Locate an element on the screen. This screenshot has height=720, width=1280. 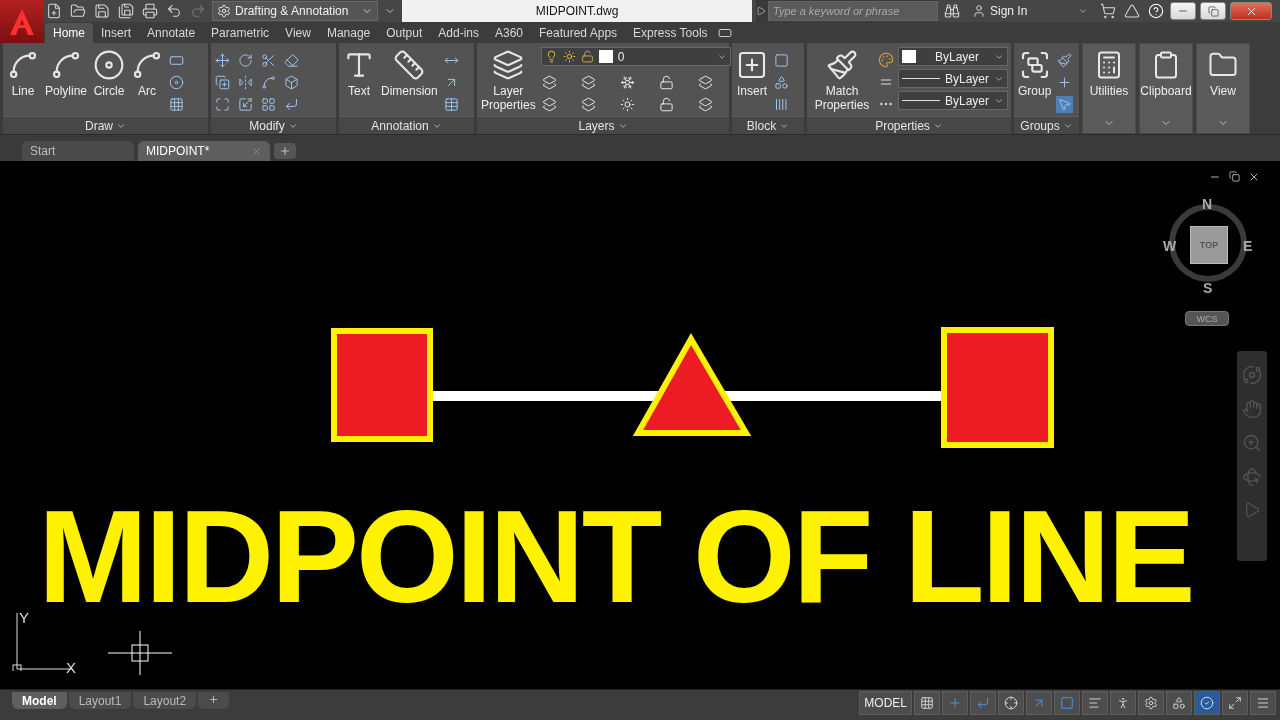
panel-title: Properties is located at coordinates (909, 125).